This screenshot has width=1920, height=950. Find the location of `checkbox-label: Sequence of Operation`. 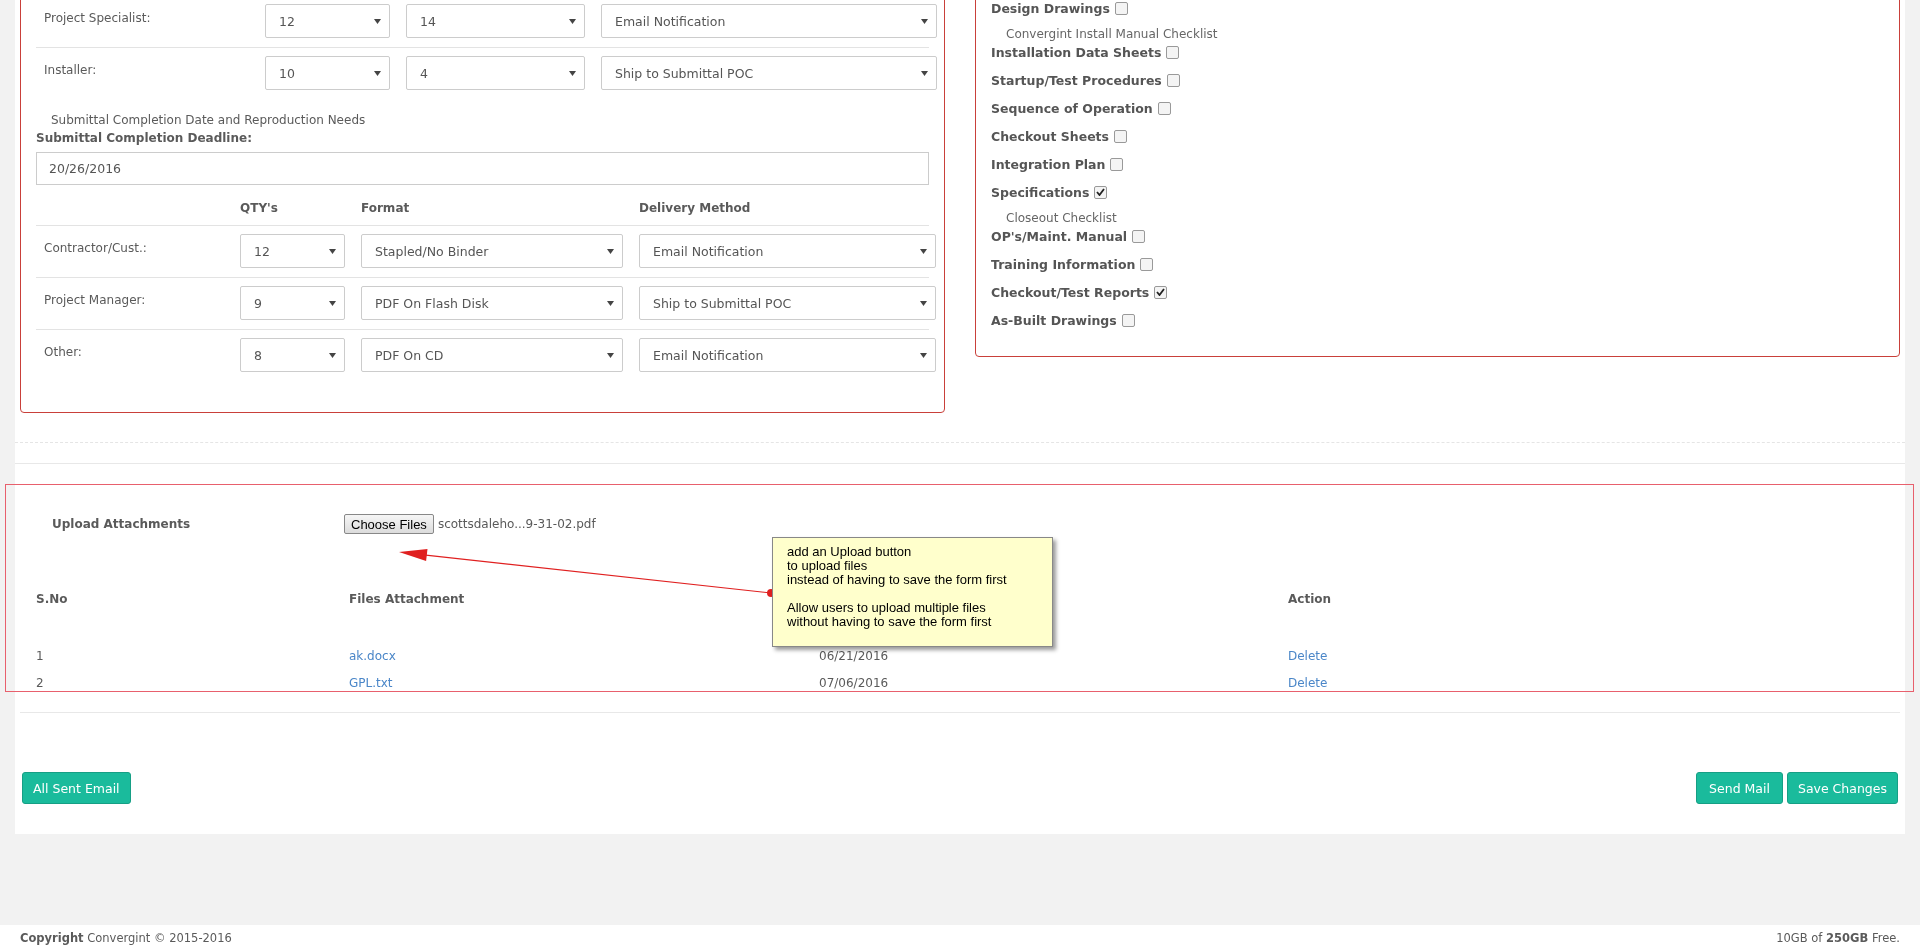

checkbox-label: Sequence of Operation is located at coordinates (1072, 108).